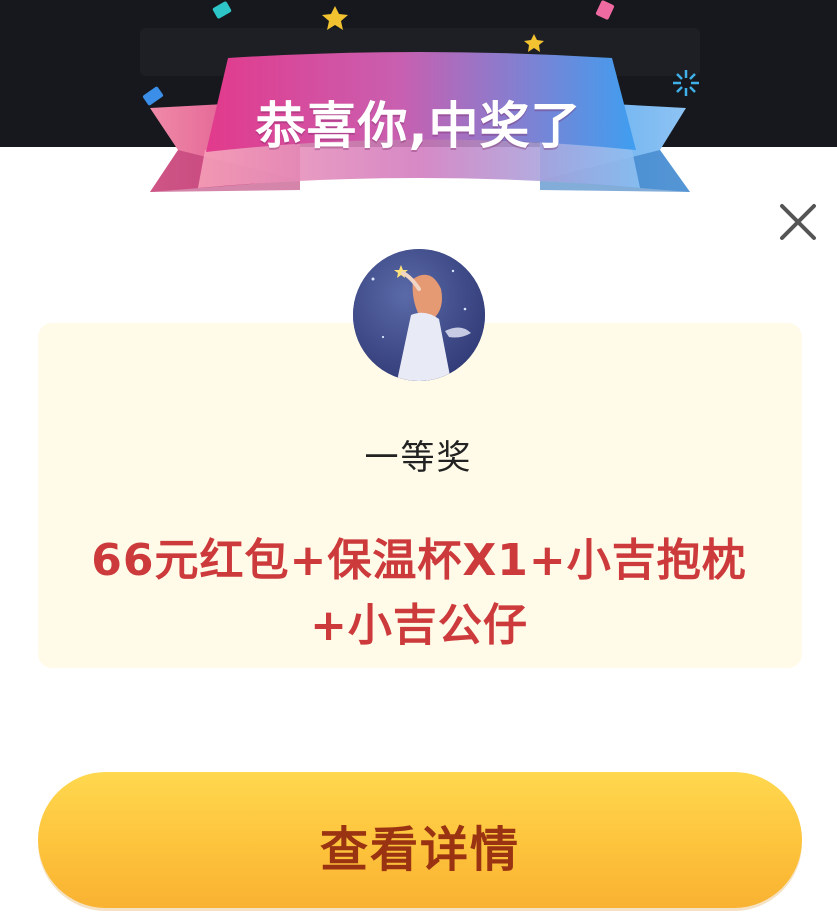 This screenshot has height=924, width=837. I want to click on star-icon, so click(335, 18).